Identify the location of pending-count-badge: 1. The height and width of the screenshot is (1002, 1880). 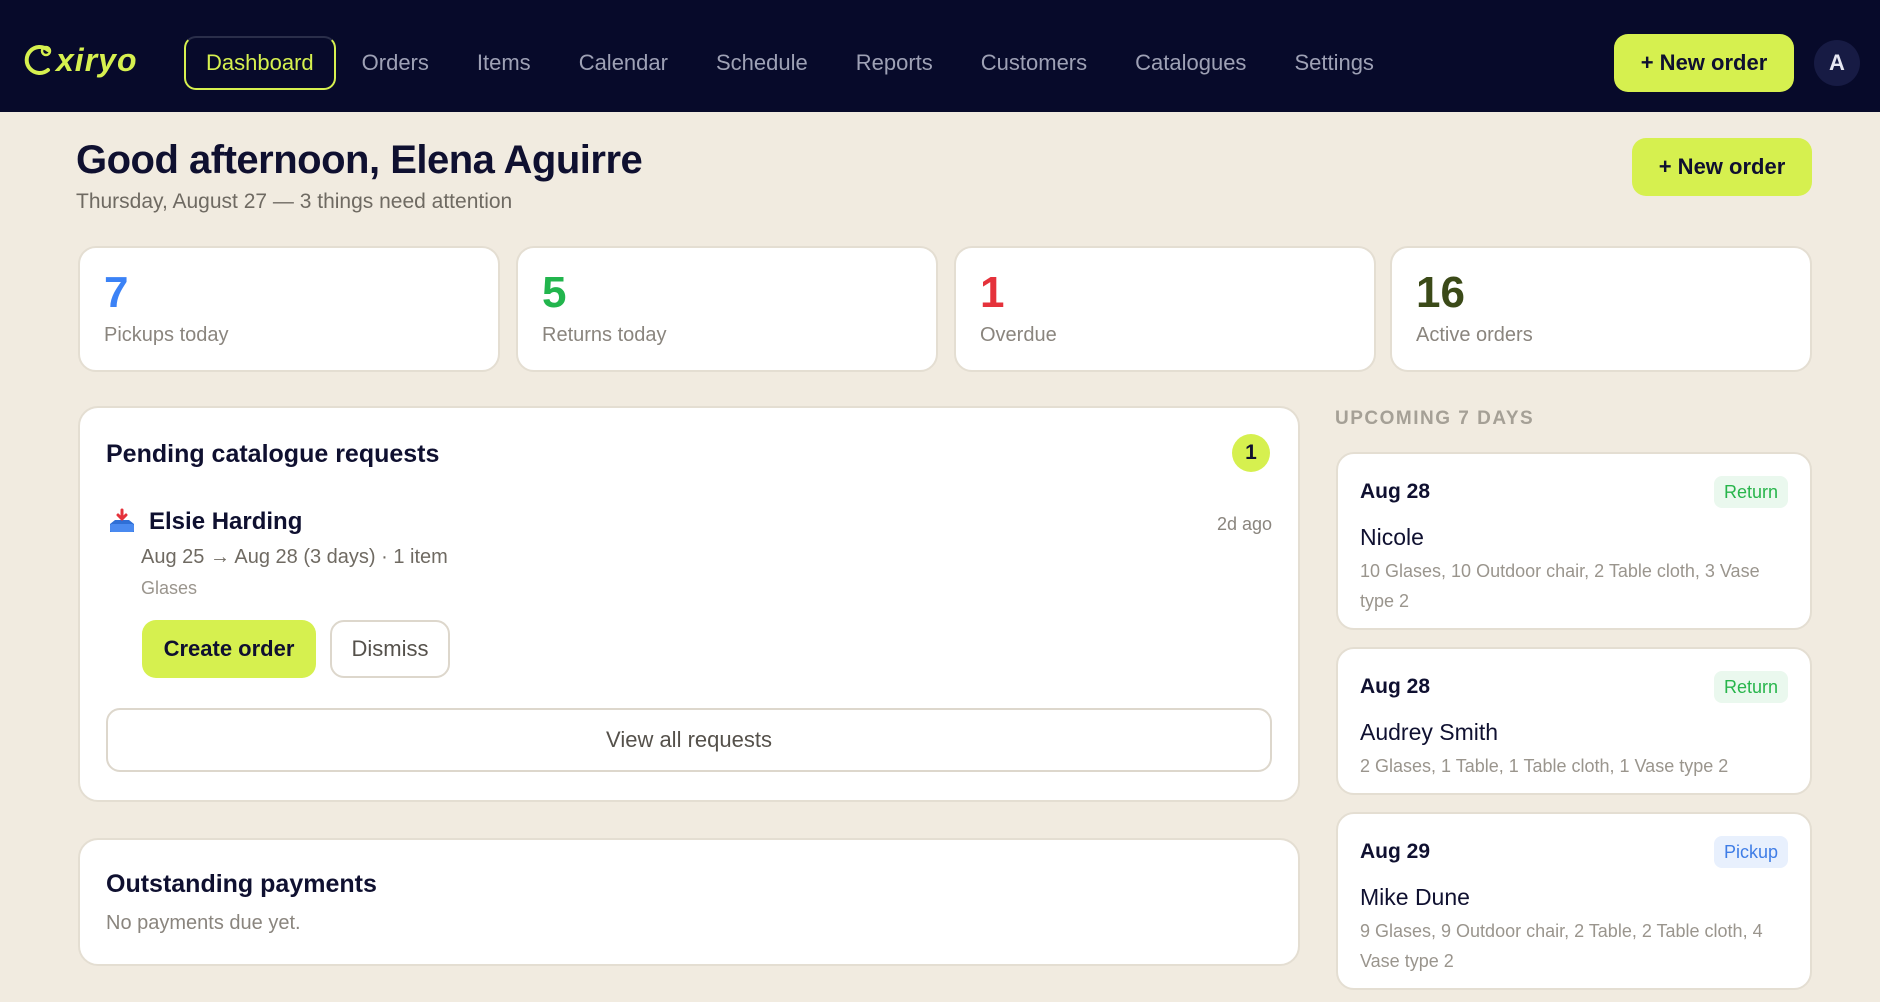
(1251, 453).